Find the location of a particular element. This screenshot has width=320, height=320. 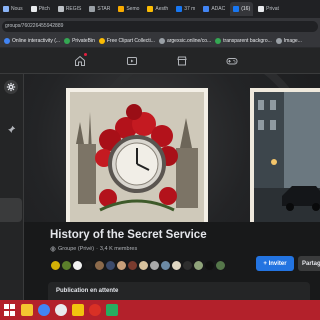

browser-tab: Nous is located at coordinates (13, 9).